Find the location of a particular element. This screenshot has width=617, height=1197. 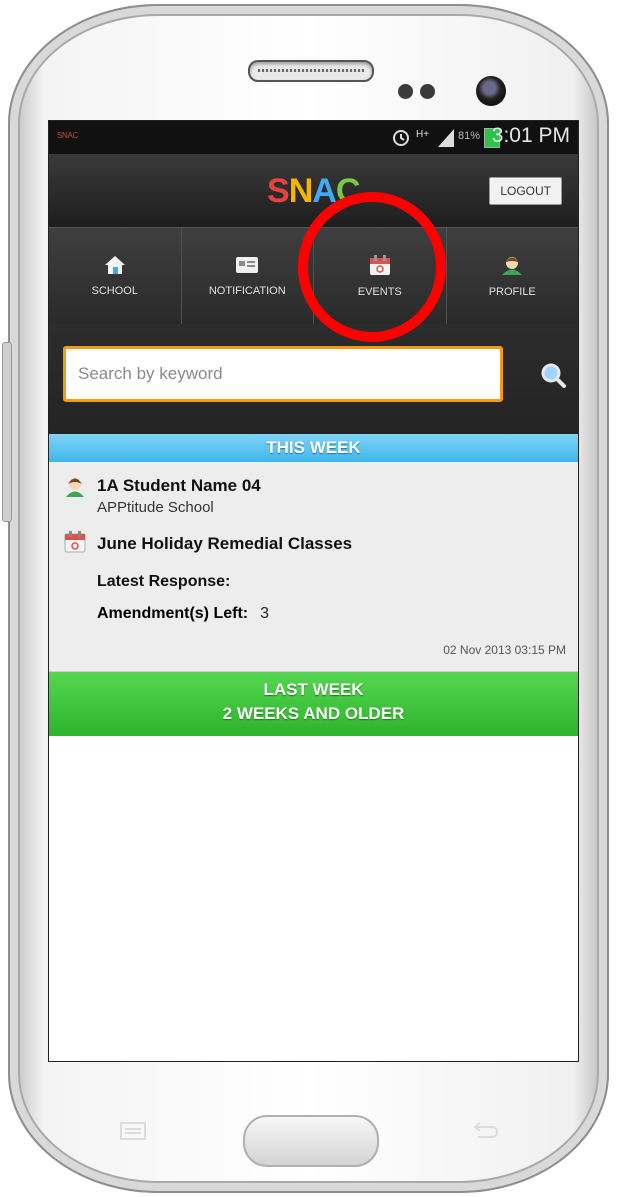

light-sensor is located at coordinates (427, 91).